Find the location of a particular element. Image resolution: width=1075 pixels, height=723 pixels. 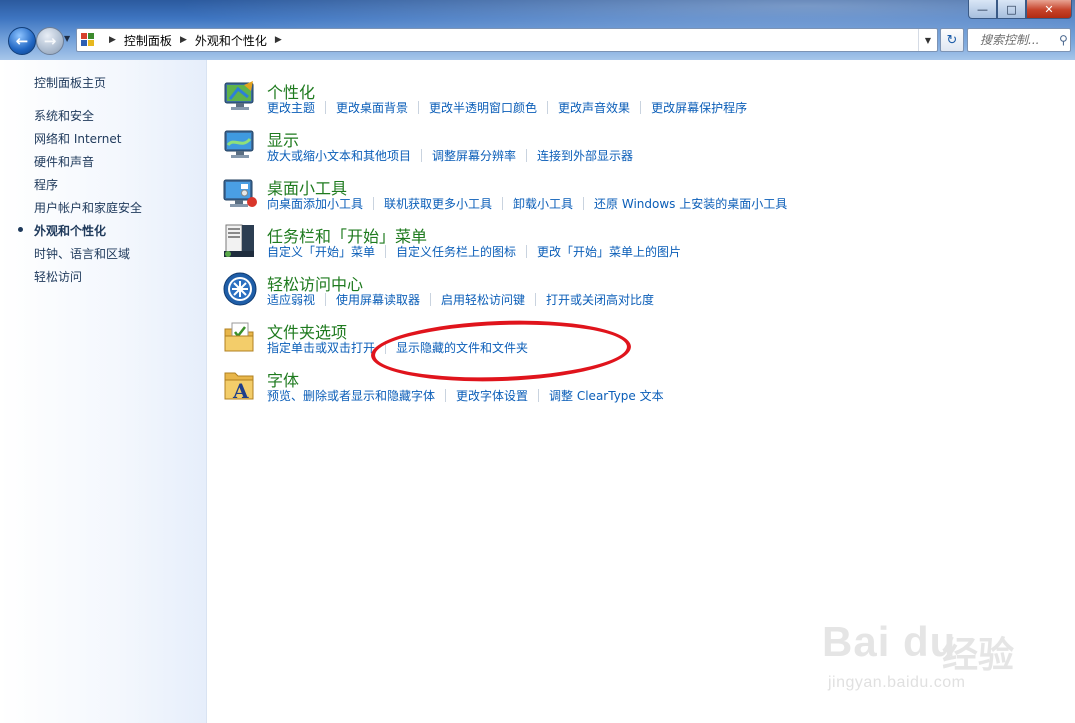

gadgets-icon is located at coordinates (240, 193).